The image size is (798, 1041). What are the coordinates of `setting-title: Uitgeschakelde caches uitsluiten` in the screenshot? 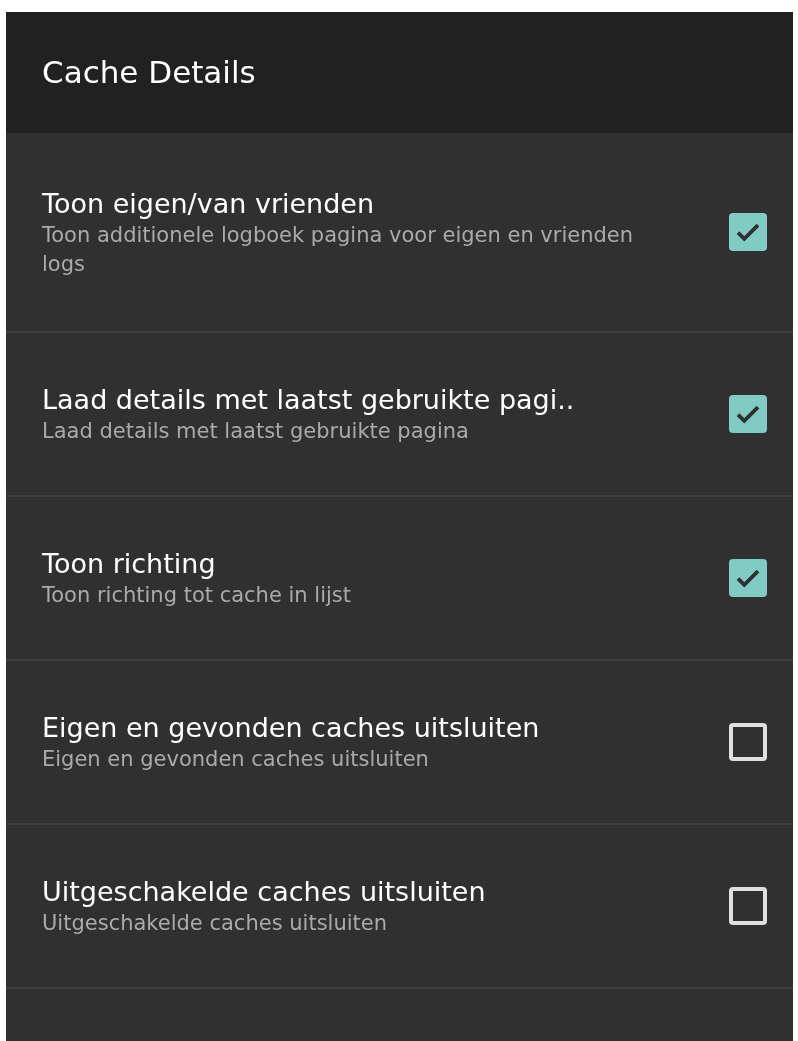 It's located at (264, 892).